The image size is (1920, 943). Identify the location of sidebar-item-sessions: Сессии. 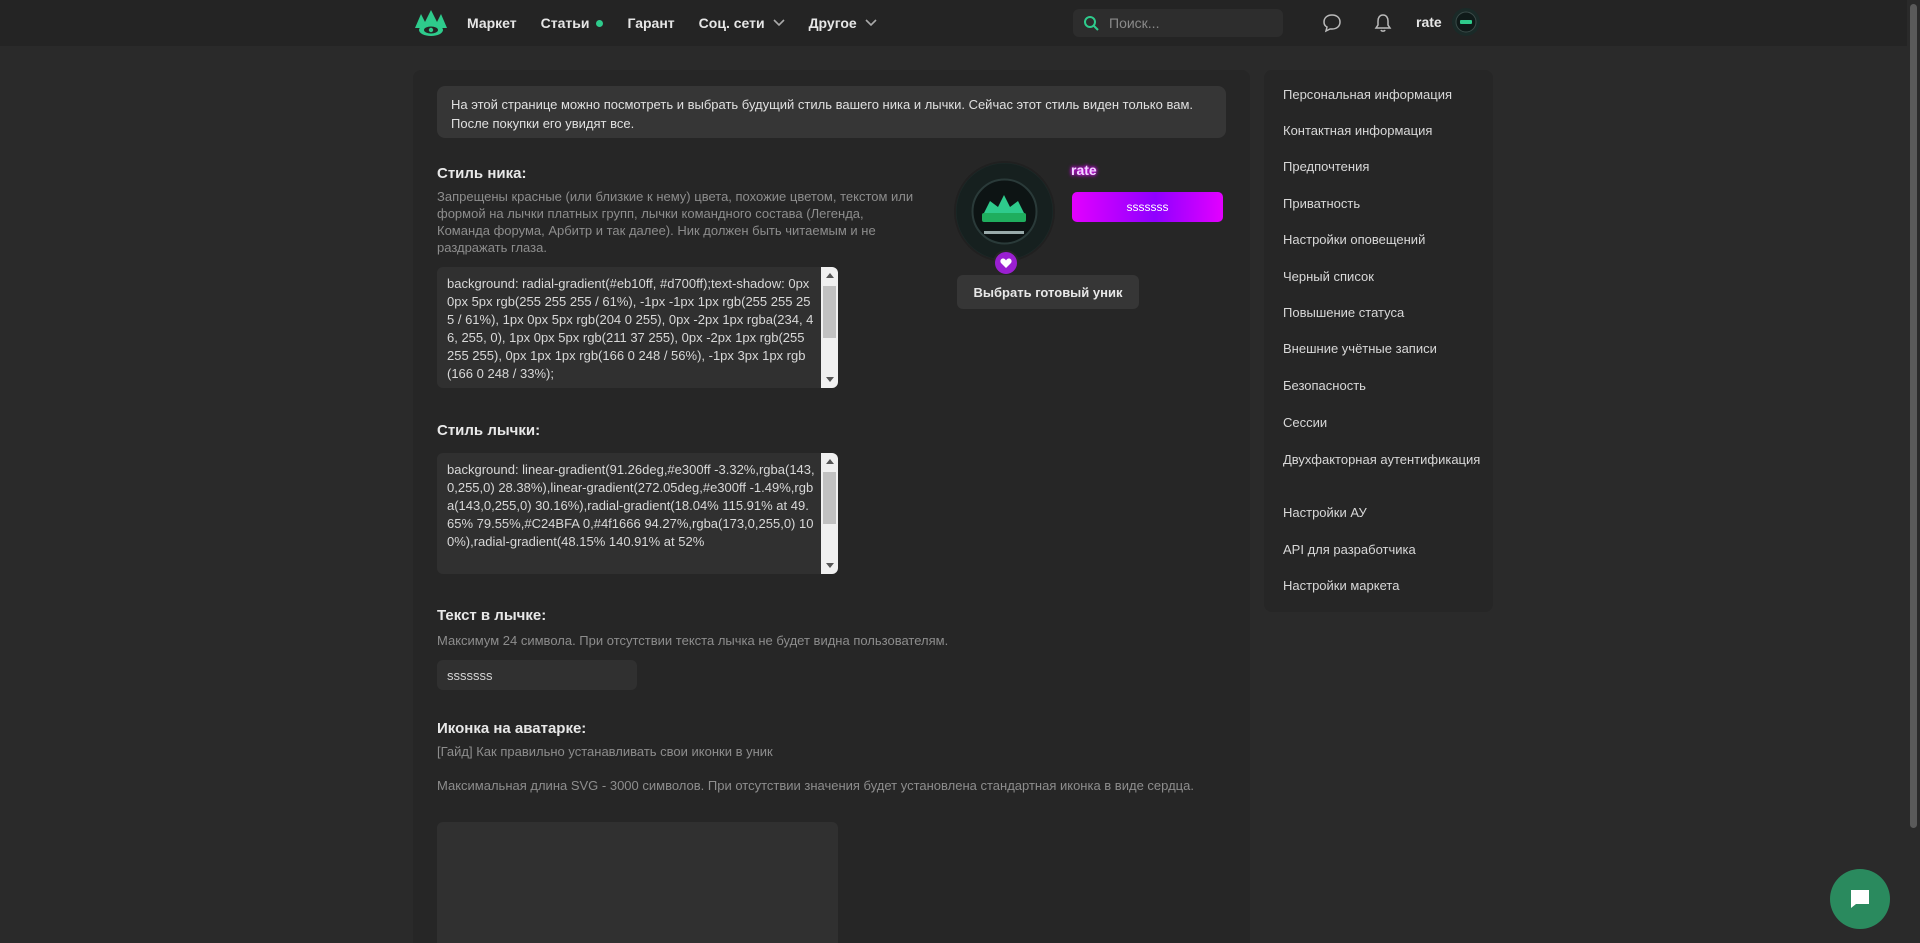
(1383, 423).